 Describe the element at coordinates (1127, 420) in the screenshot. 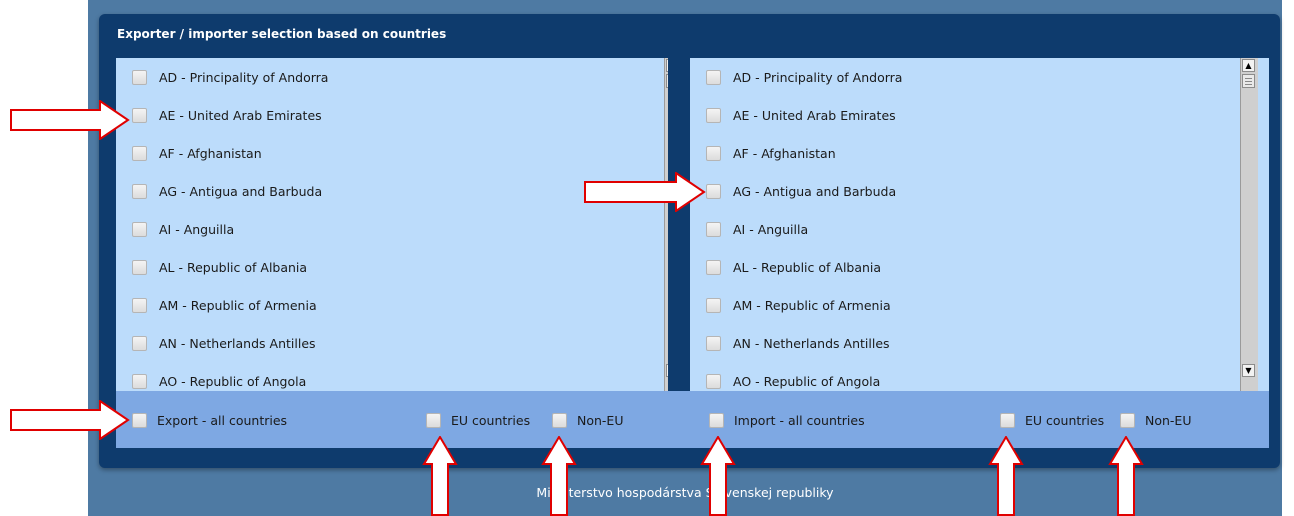

I see `import-noneu-checkbox` at that location.